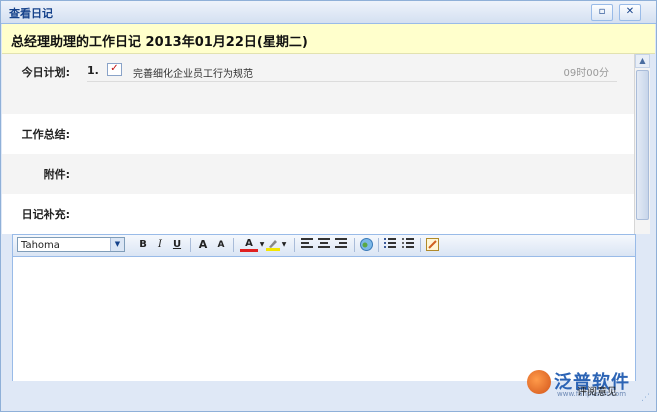 Image resolution: width=657 pixels, height=412 pixels. Describe the element at coordinates (45, 214) in the screenshot. I see `supplement-label: 日记补充:` at that location.